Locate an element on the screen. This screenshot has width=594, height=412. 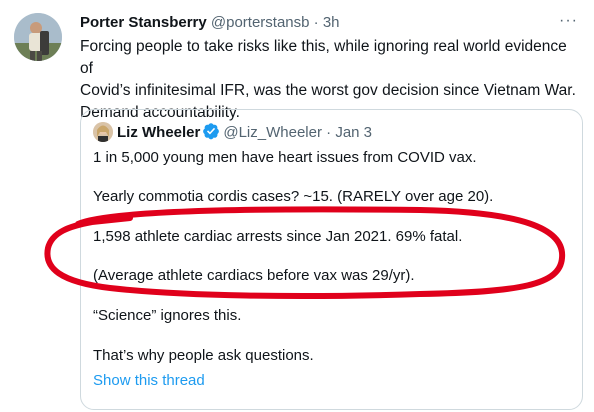
quoted-text-line: “Science” ignores this. is located at coordinates (167, 315).